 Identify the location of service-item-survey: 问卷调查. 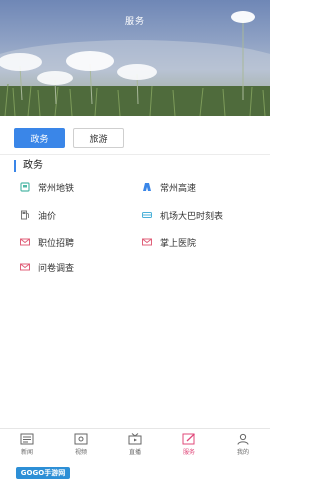
(47, 267).